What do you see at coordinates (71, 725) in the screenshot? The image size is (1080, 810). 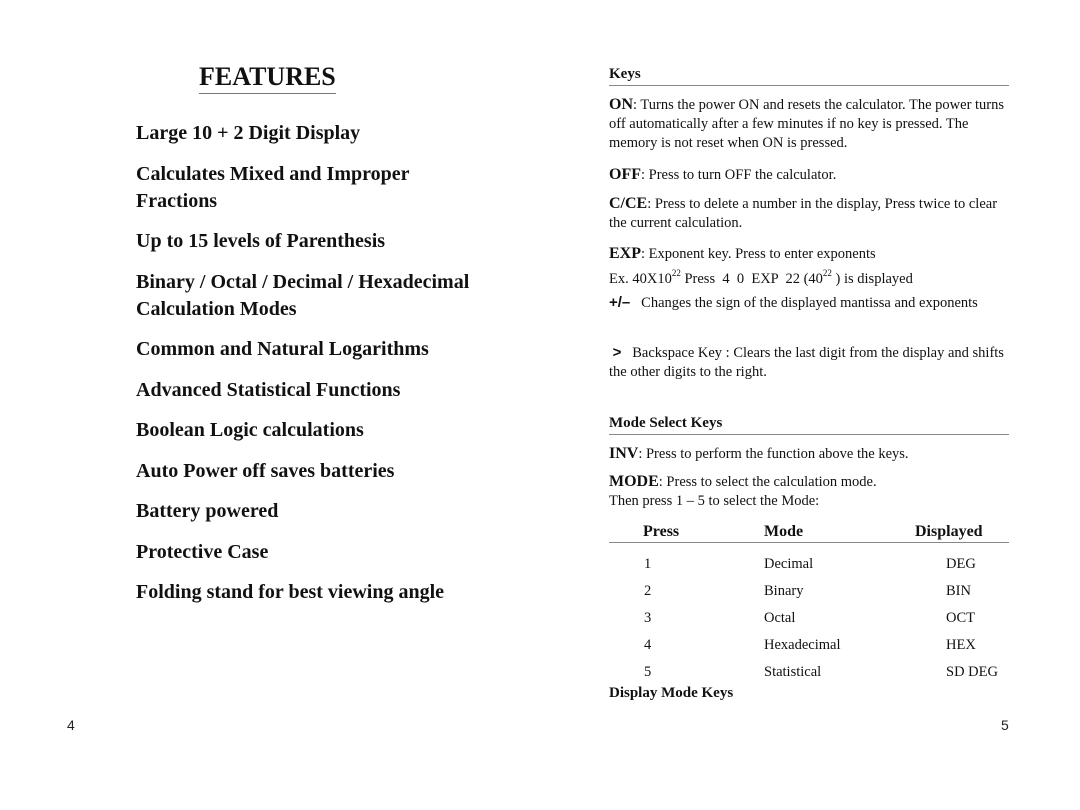 I see `page-number-left: 4` at bounding box center [71, 725].